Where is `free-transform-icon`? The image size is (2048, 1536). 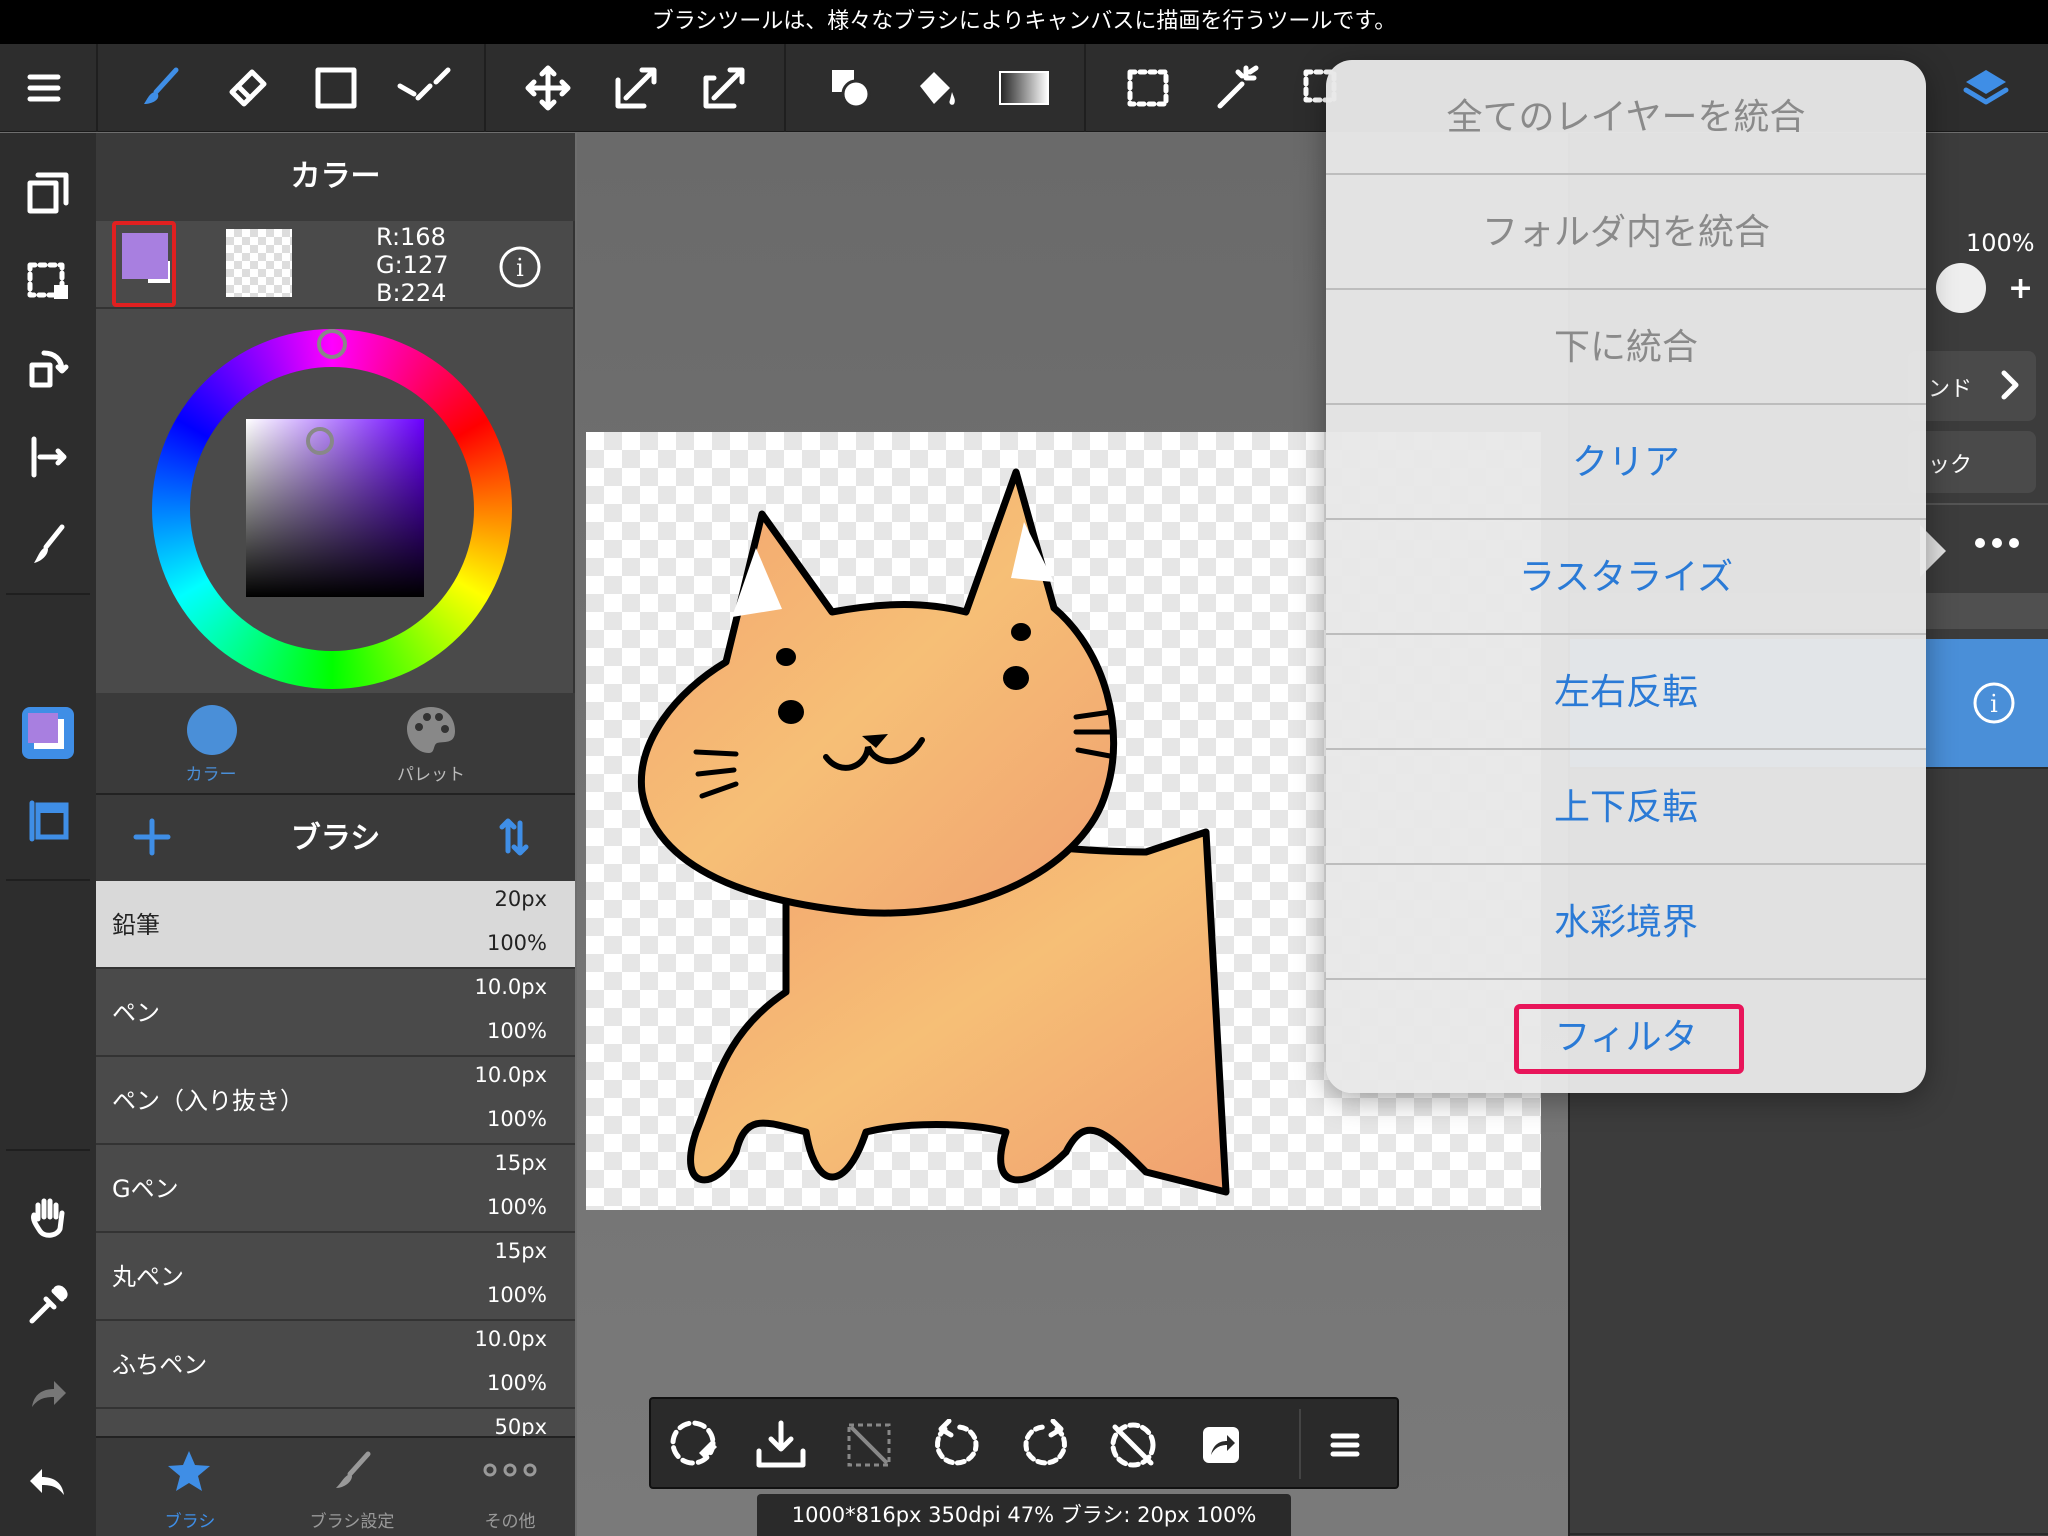 free-transform-icon is located at coordinates (724, 88).